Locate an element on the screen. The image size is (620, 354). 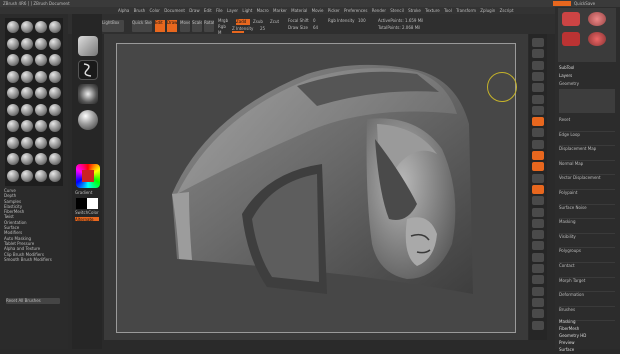
preview-box is located at coordinates (587, 101).